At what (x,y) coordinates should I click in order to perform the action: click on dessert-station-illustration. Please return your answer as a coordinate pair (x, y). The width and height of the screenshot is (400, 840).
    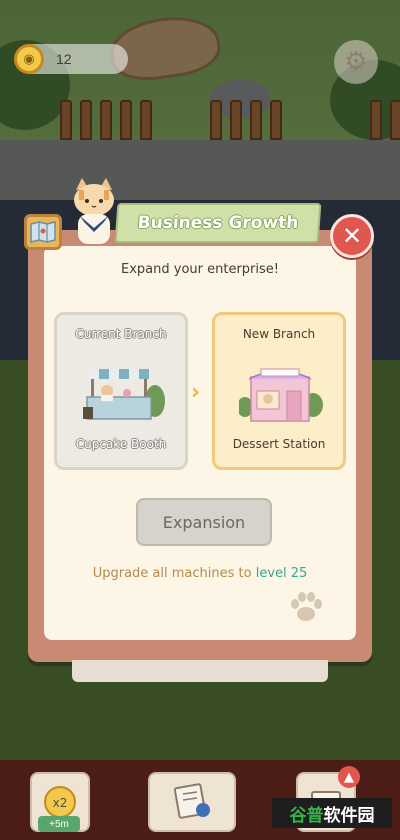
    Looking at the image, I should click on (281, 395).